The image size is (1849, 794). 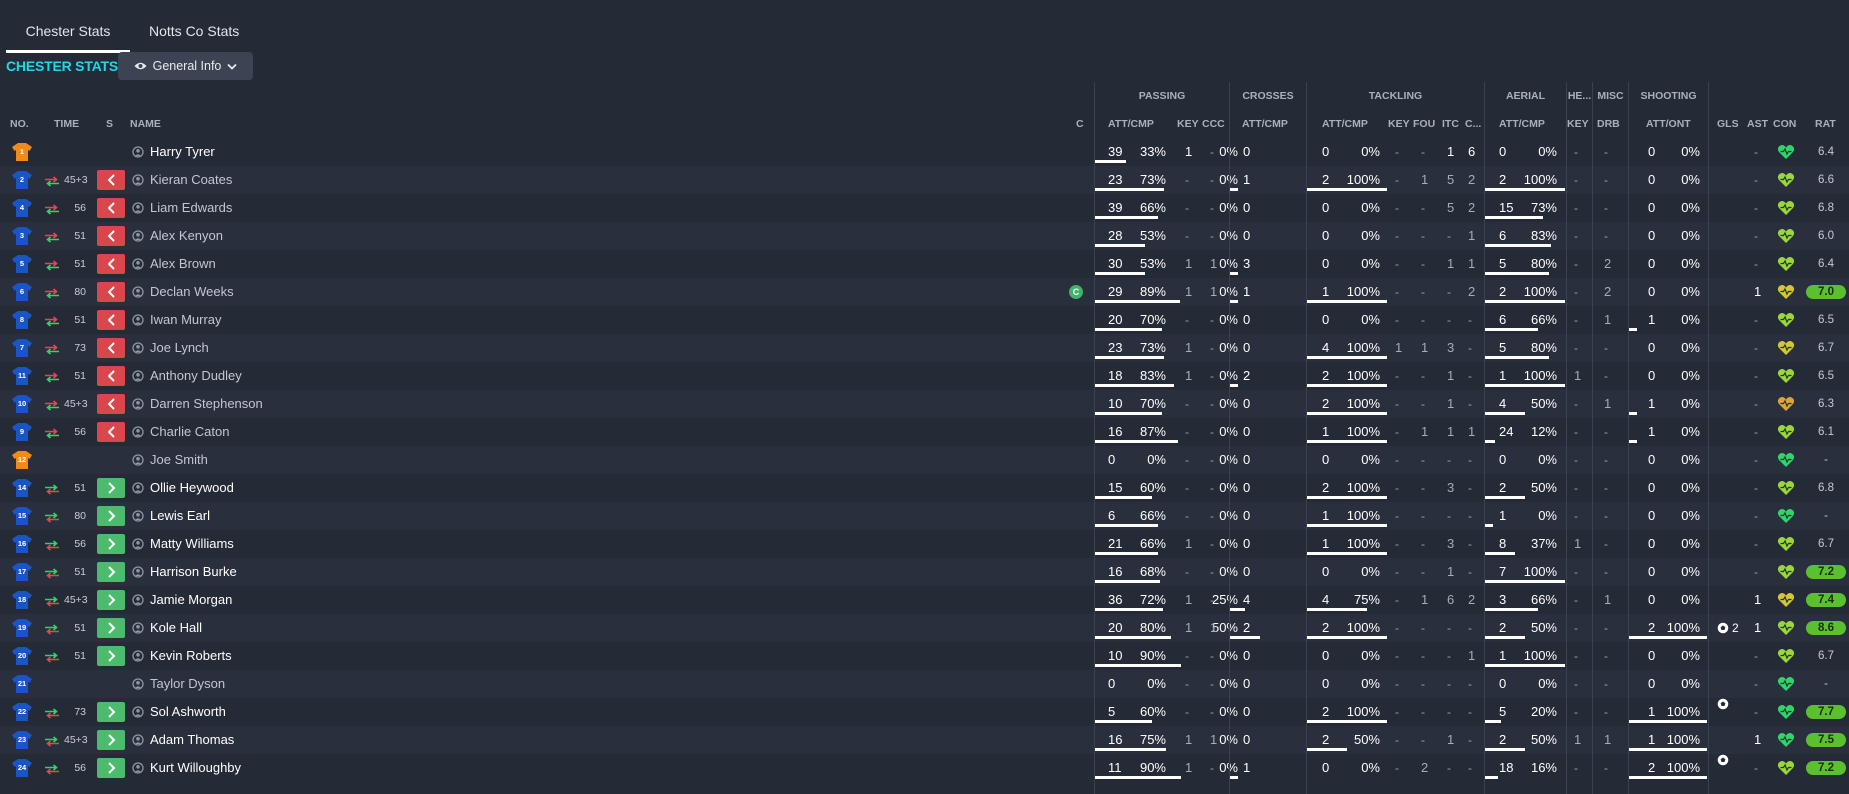 I want to click on player-name: Taylor Dyson, so click(x=187, y=684).